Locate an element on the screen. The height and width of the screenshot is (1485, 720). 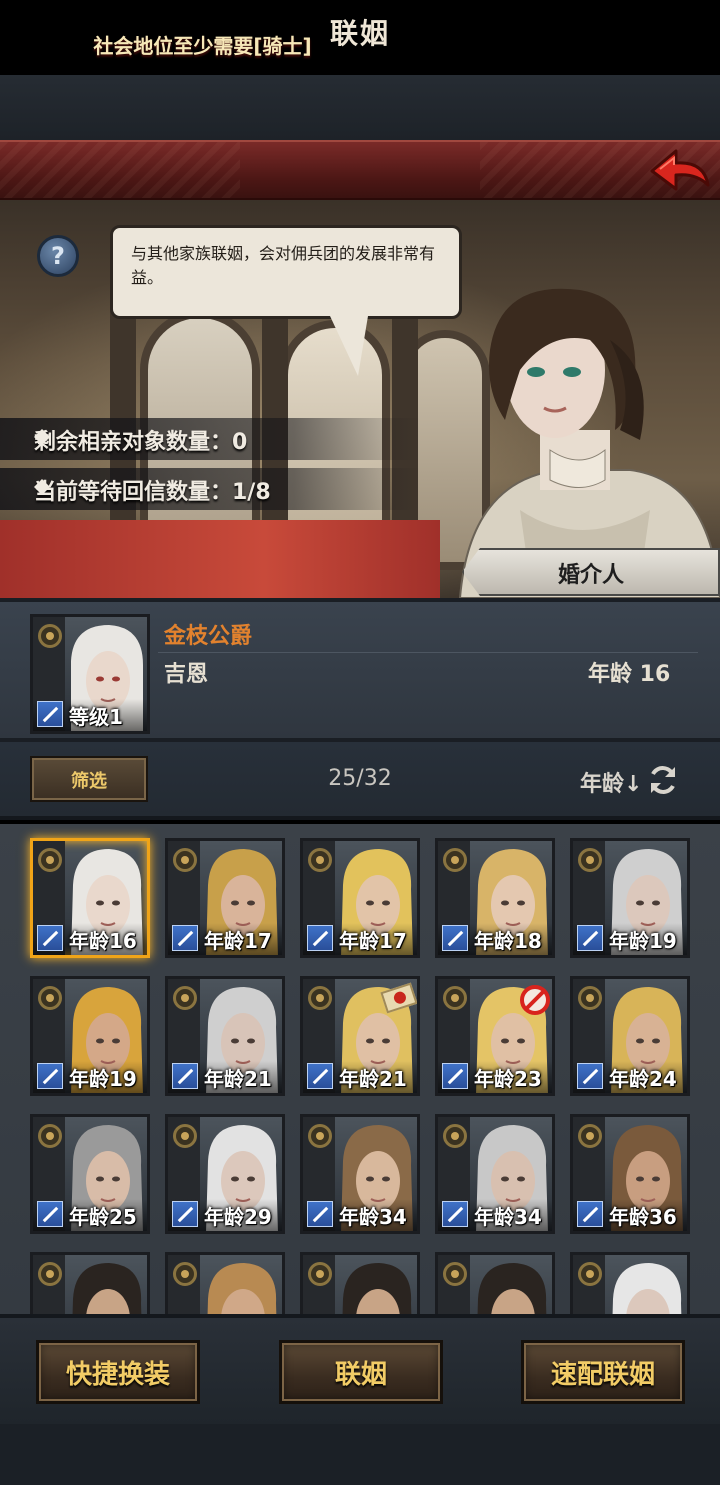
remaining-row: 剩余相亲对象数量：0 is located at coordinates (210, 439).